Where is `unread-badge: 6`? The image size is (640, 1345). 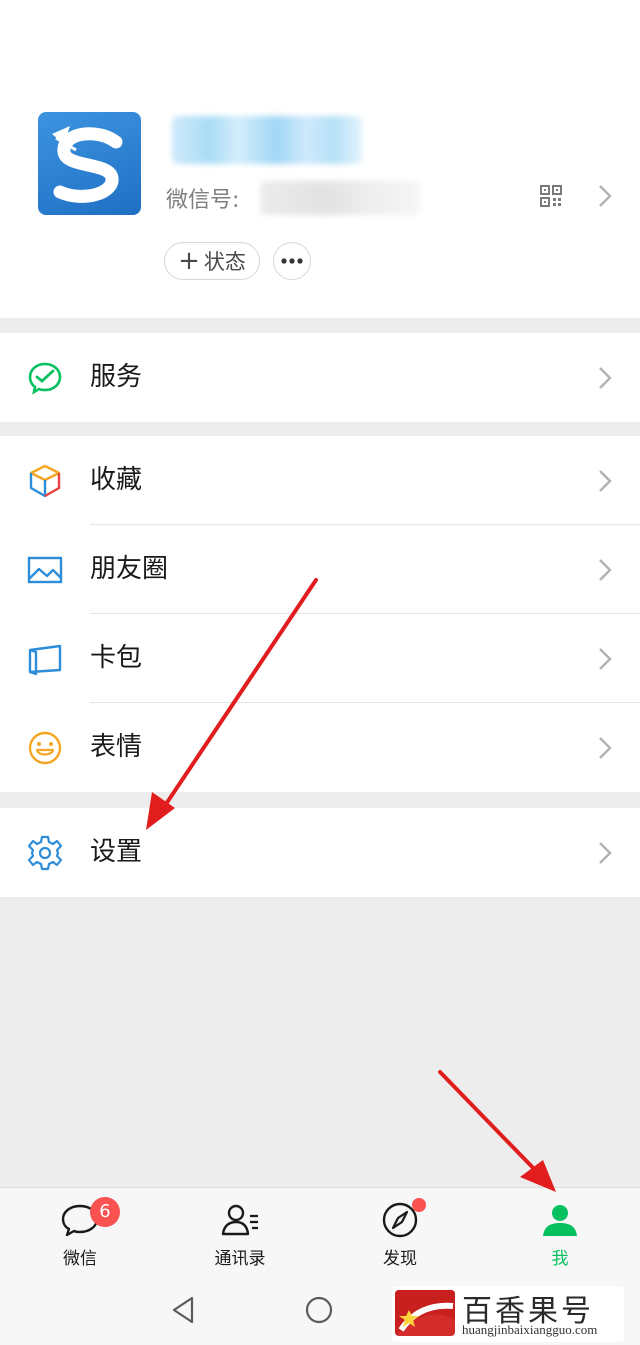 unread-badge: 6 is located at coordinates (105, 1212).